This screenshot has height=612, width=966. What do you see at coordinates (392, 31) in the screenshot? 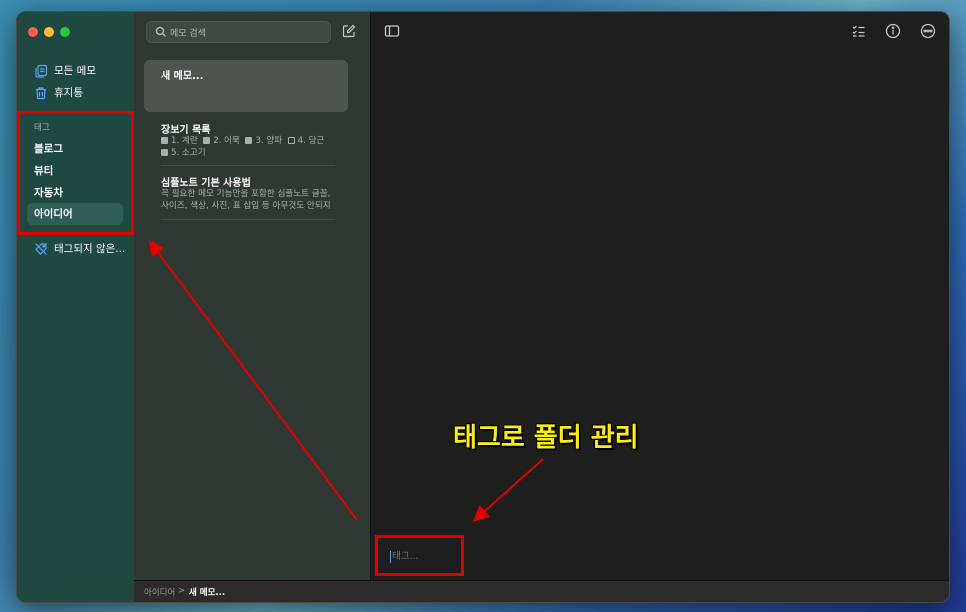
I see `sidebar-toggle-icon` at bounding box center [392, 31].